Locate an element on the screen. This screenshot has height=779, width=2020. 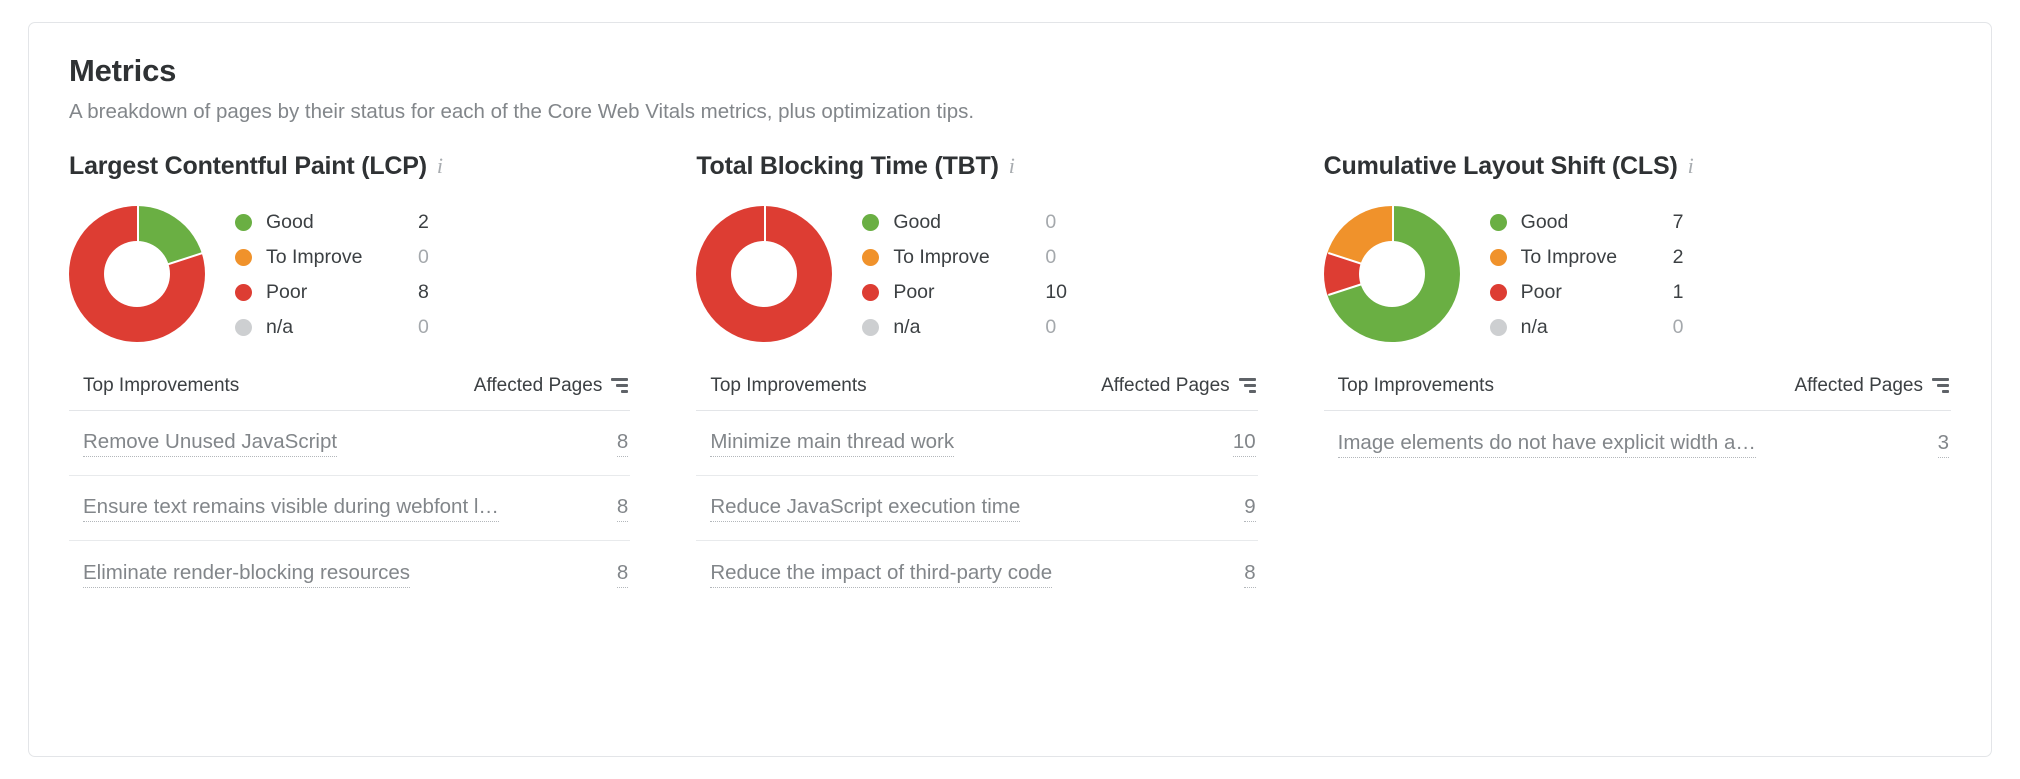
donut-chart-tbt is located at coordinates (764, 273).